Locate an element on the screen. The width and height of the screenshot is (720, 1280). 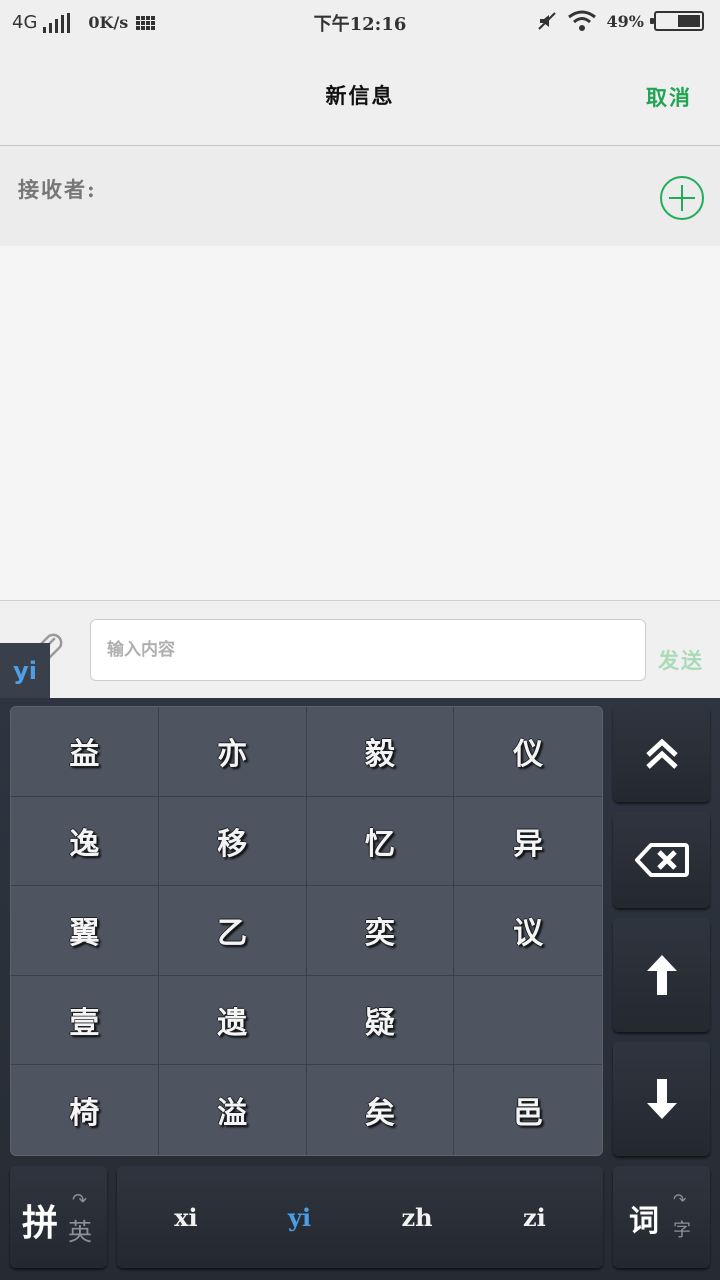
language-switch-key: 拼 ↷ 英 is located at coordinates (58, 1217).